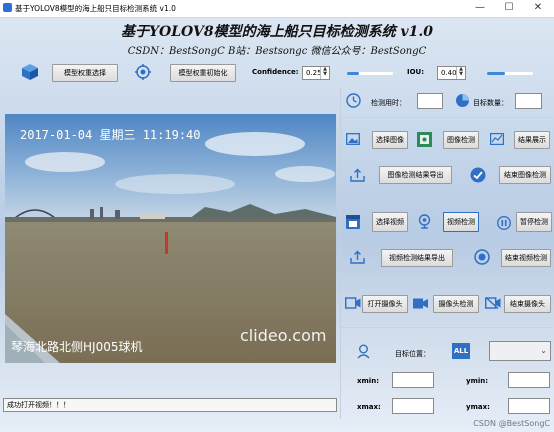  Describe the element at coordinates (480, 8) in the screenshot. I see `minimize-button: —` at that location.